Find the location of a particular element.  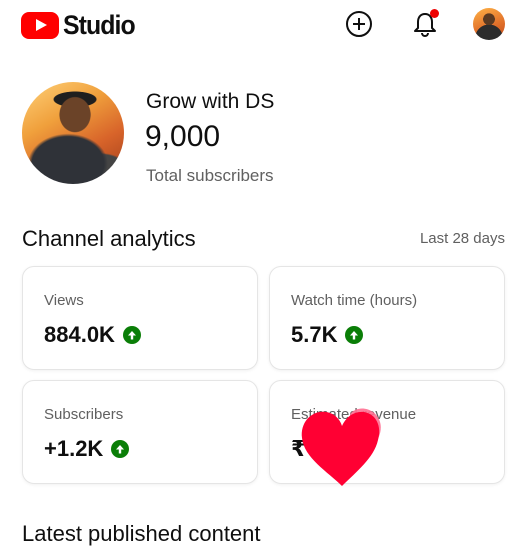

subscriber-count: 9,000 is located at coordinates (183, 136).